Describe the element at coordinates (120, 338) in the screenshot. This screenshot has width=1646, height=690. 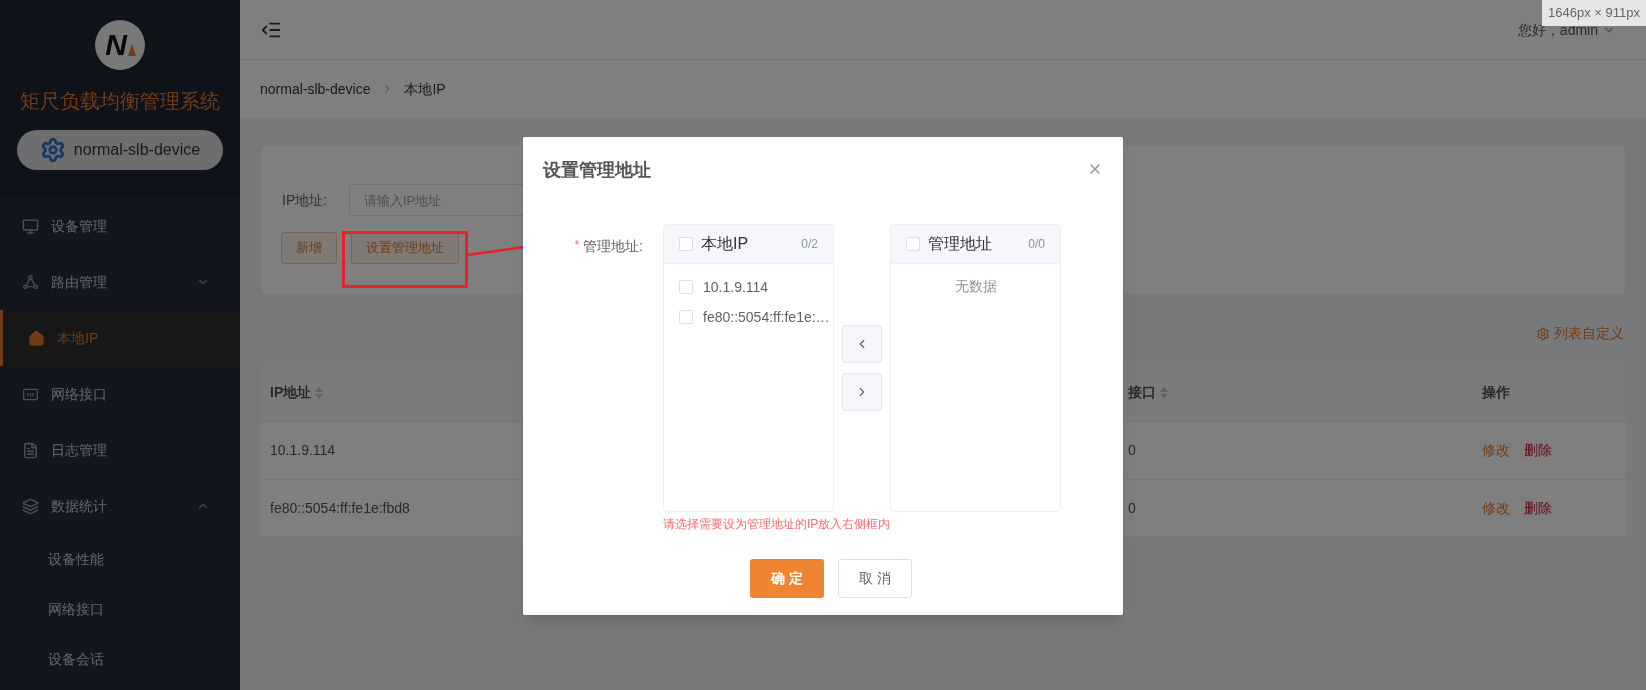
I see `sidebar-item: 本地IP` at that location.